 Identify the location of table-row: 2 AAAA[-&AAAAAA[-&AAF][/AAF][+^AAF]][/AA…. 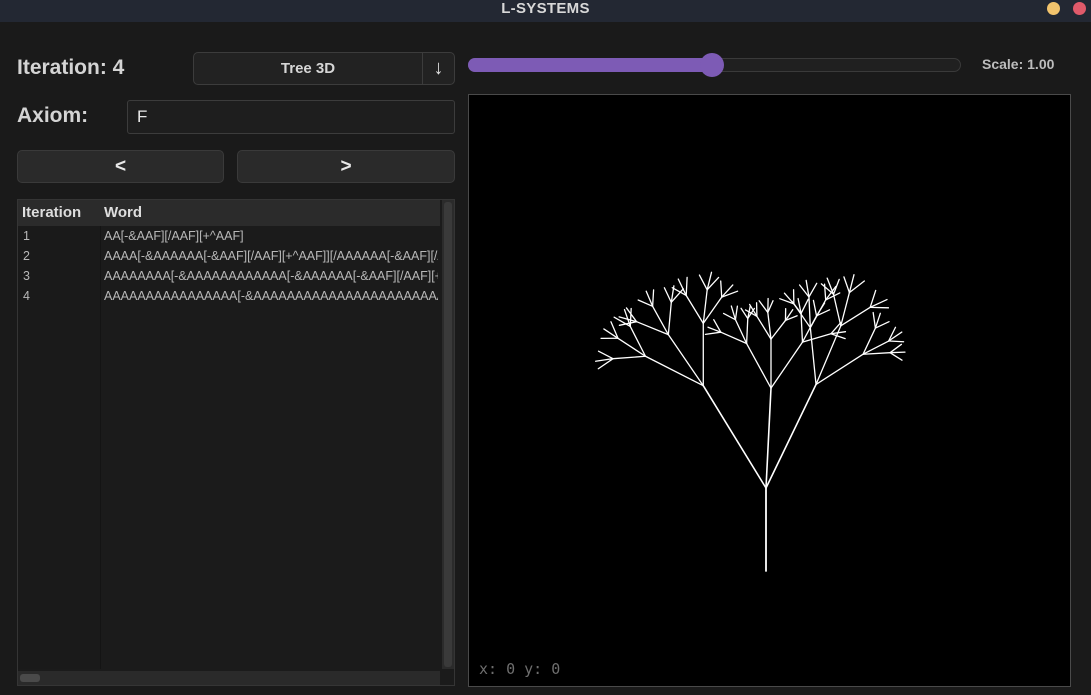
(228, 258).